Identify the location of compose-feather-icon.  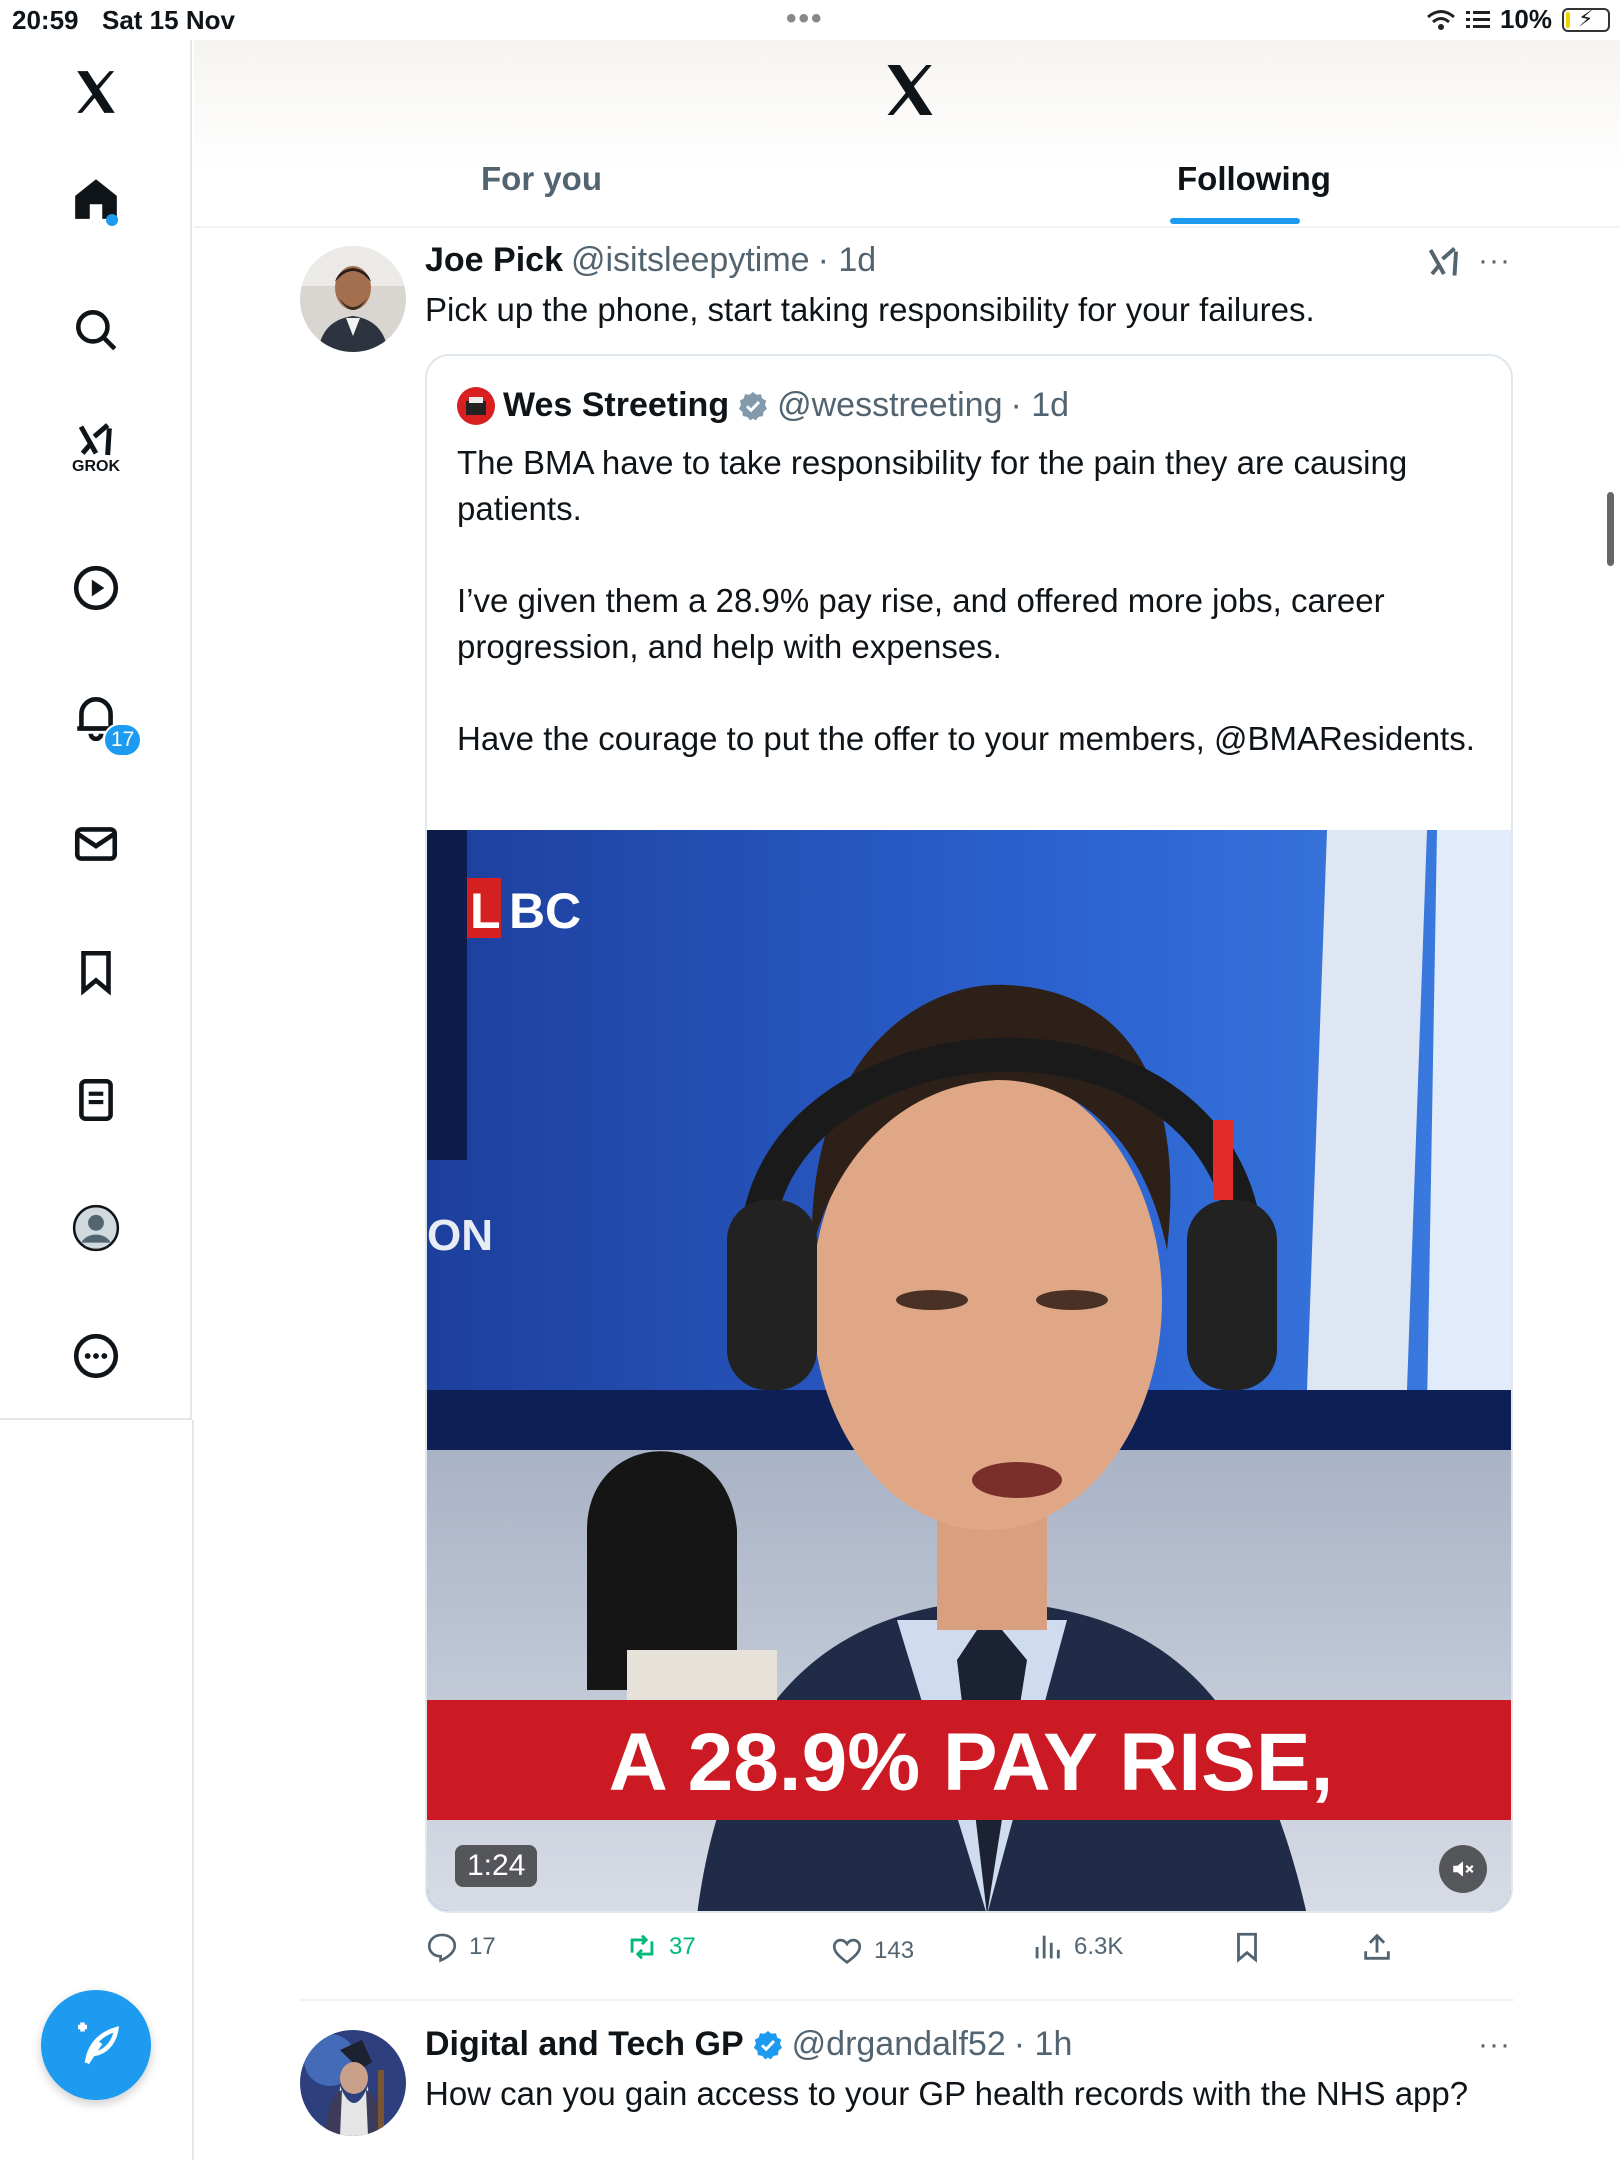
(98, 2043).